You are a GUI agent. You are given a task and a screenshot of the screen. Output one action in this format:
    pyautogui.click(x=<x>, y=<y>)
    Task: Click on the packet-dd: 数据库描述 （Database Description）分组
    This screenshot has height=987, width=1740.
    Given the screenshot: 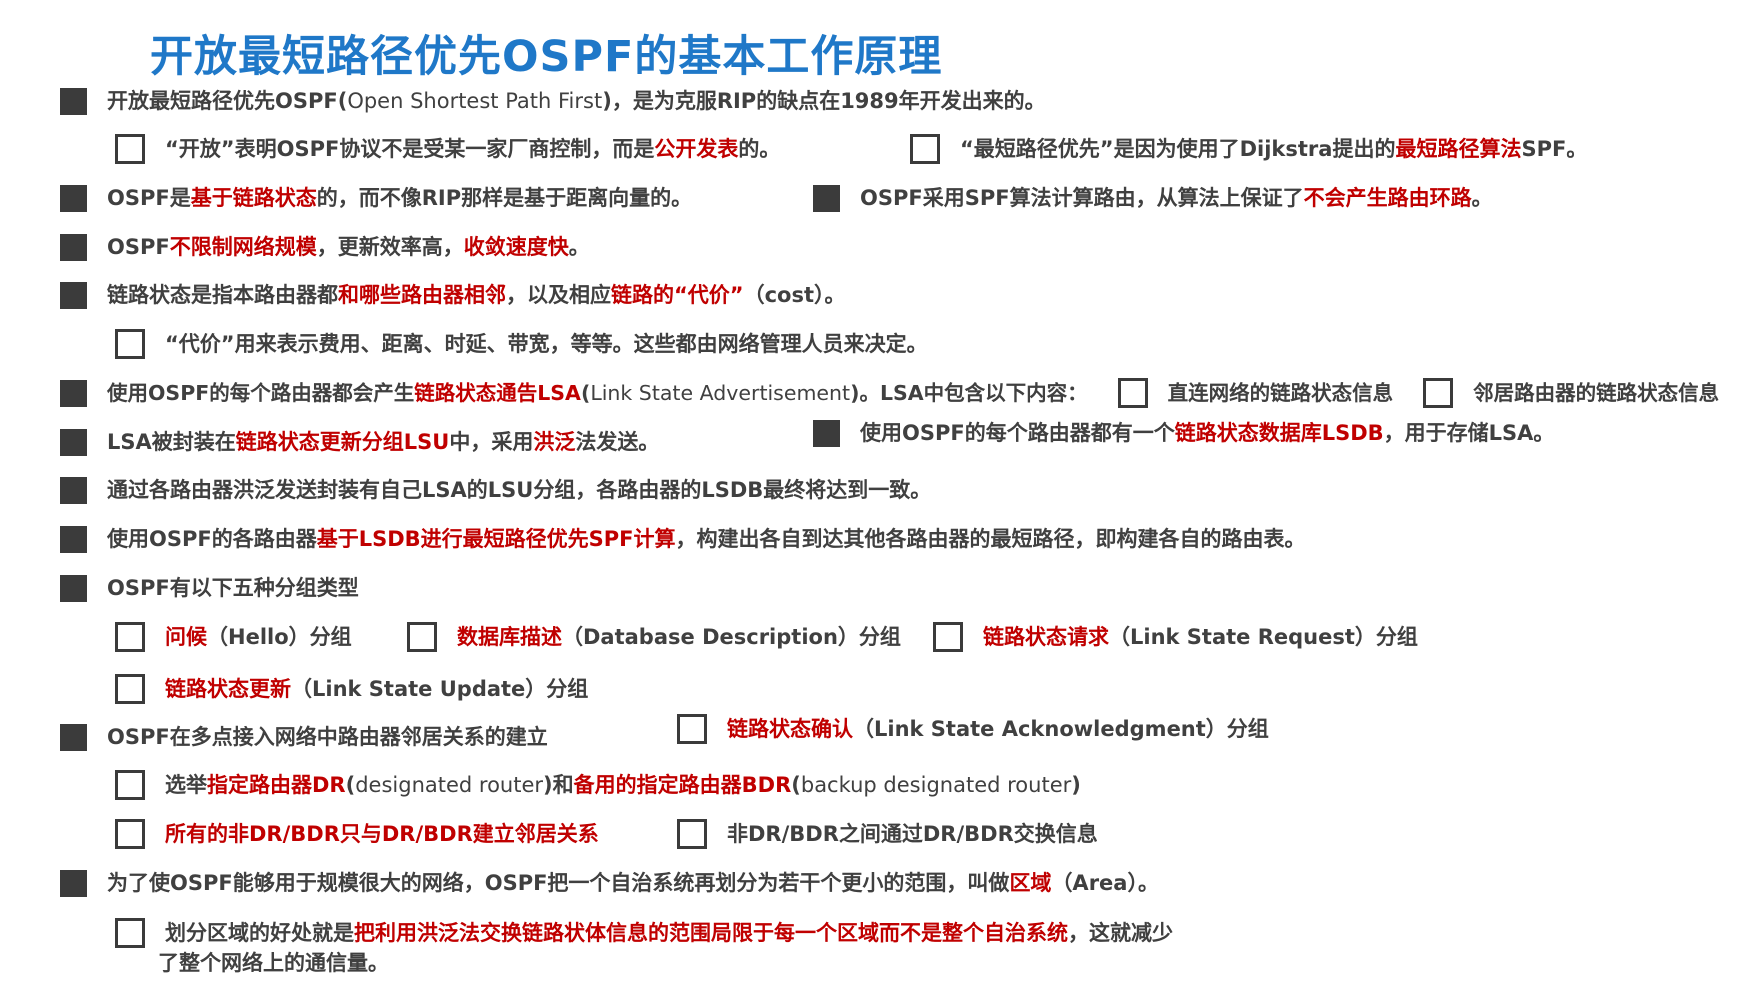 What is the action you would take?
    pyautogui.click(x=654, y=637)
    